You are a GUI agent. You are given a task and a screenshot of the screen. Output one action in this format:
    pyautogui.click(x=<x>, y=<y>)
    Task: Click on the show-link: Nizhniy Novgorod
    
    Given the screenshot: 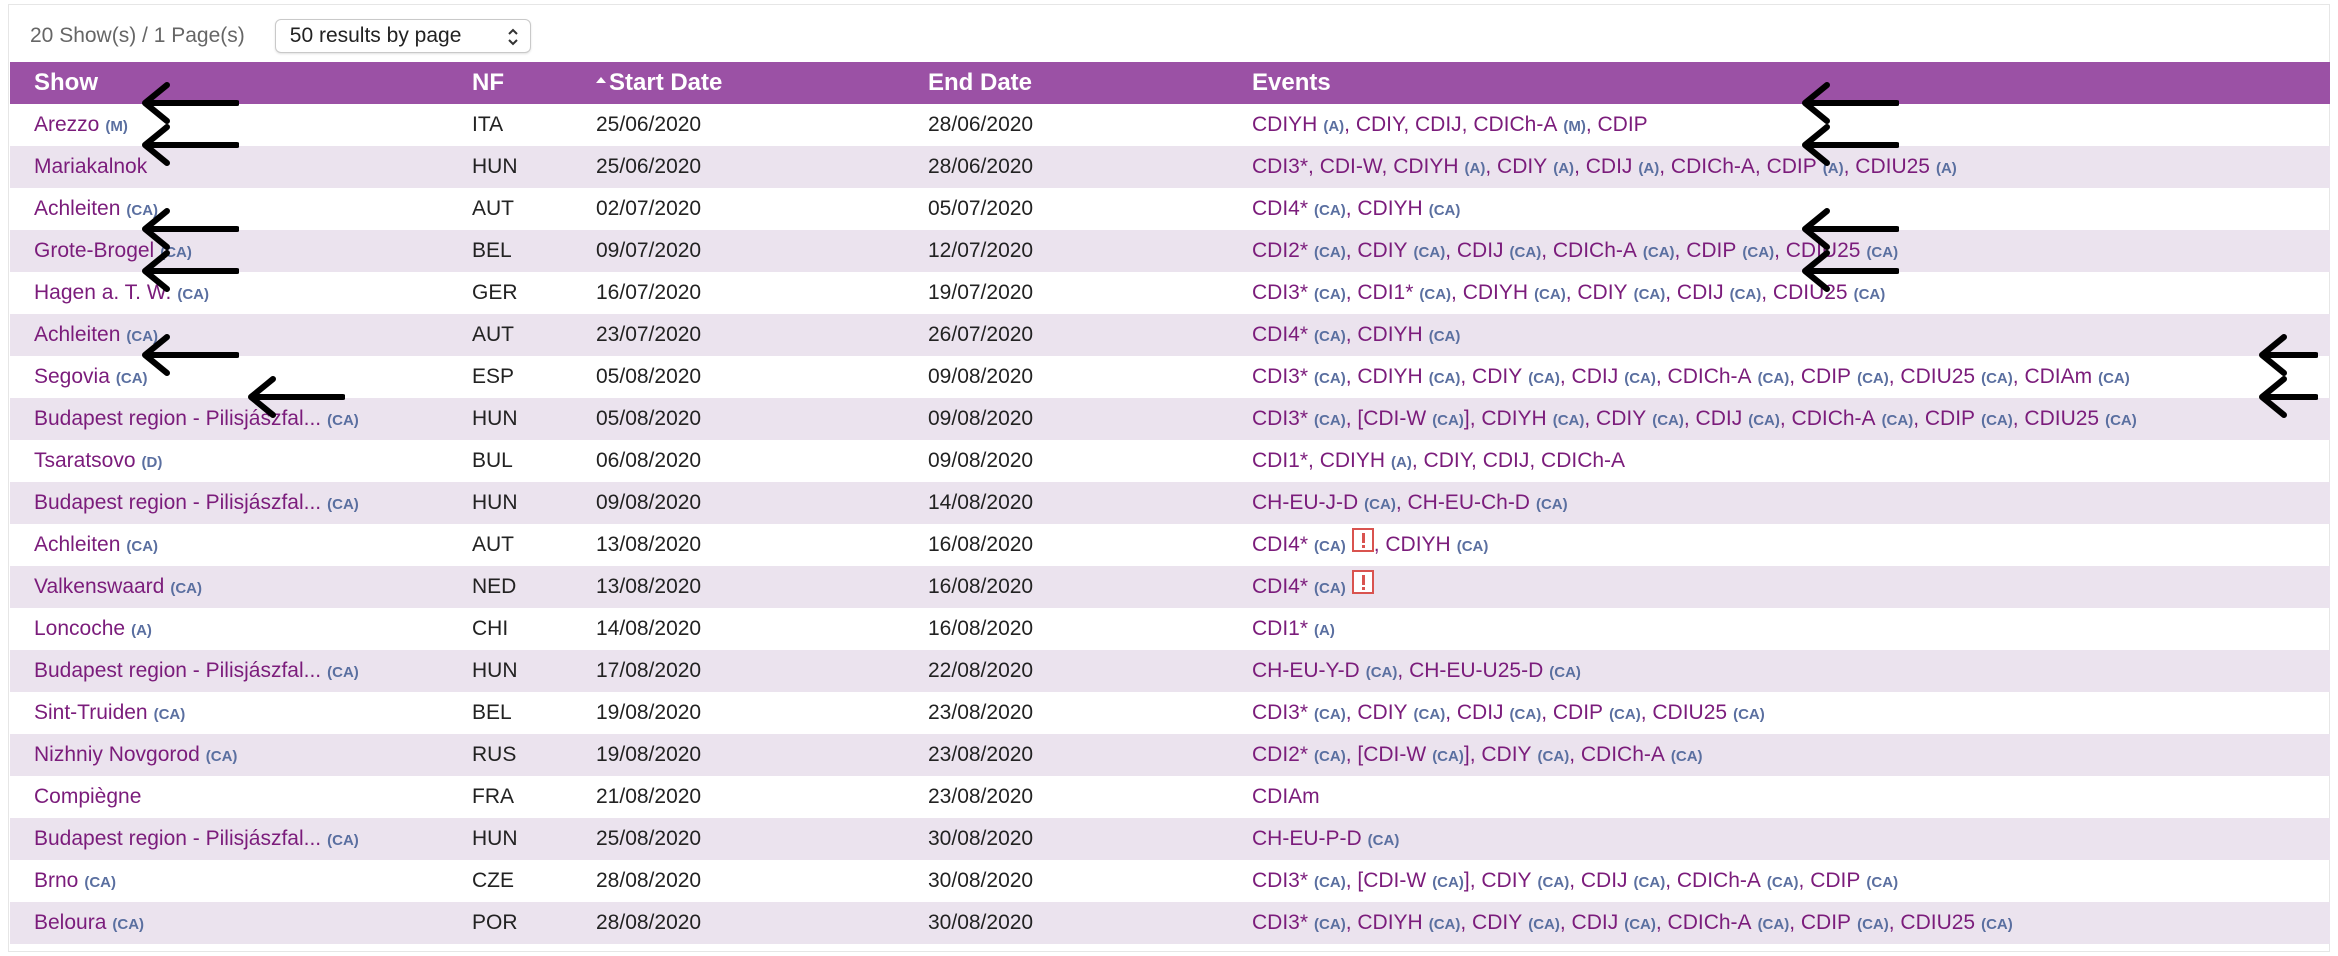 What is the action you would take?
    pyautogui.click(x=117, y=754)
    